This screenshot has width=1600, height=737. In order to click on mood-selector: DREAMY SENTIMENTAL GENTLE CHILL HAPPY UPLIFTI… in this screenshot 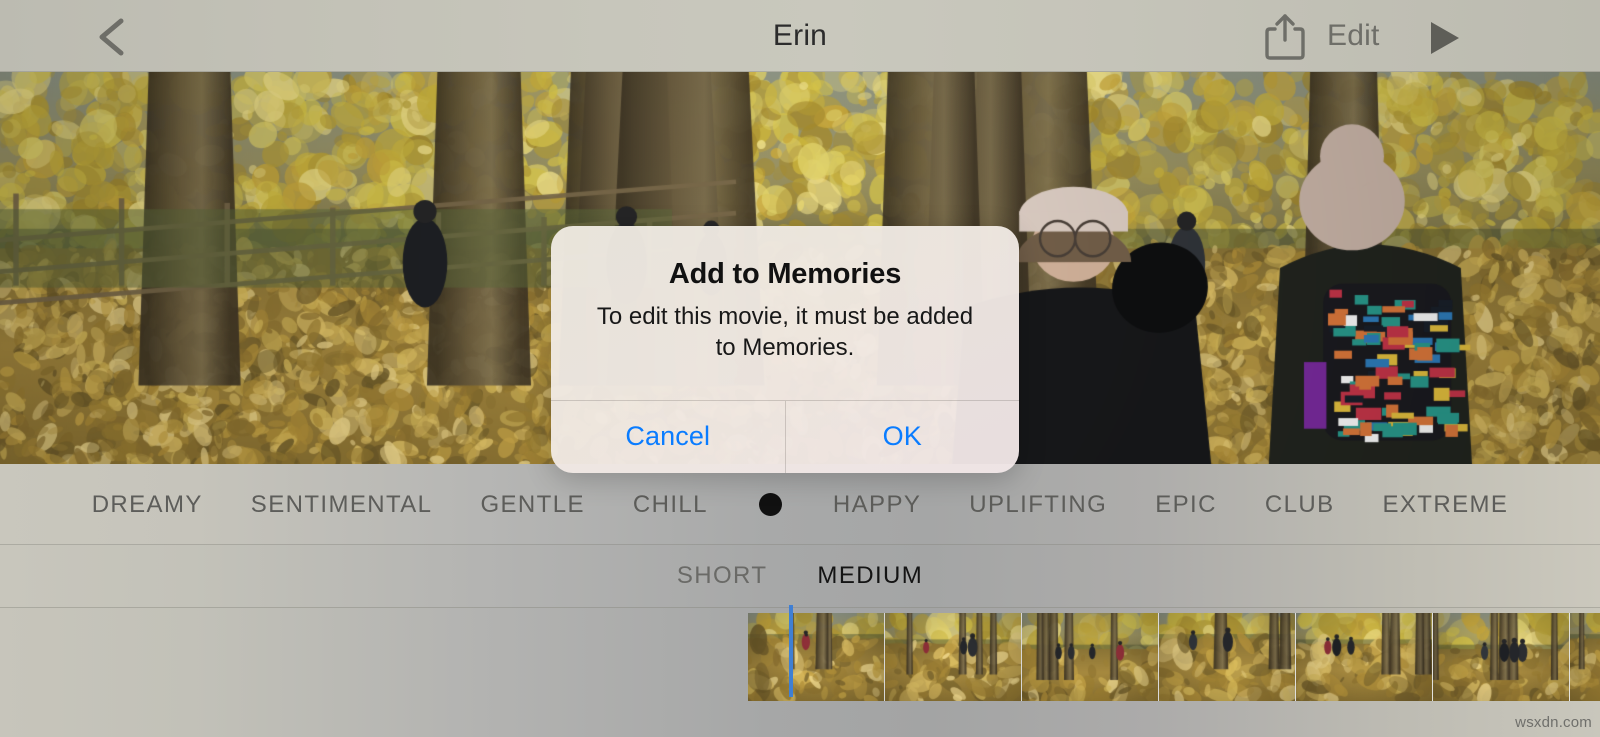, I will do `click(800, 504)`.